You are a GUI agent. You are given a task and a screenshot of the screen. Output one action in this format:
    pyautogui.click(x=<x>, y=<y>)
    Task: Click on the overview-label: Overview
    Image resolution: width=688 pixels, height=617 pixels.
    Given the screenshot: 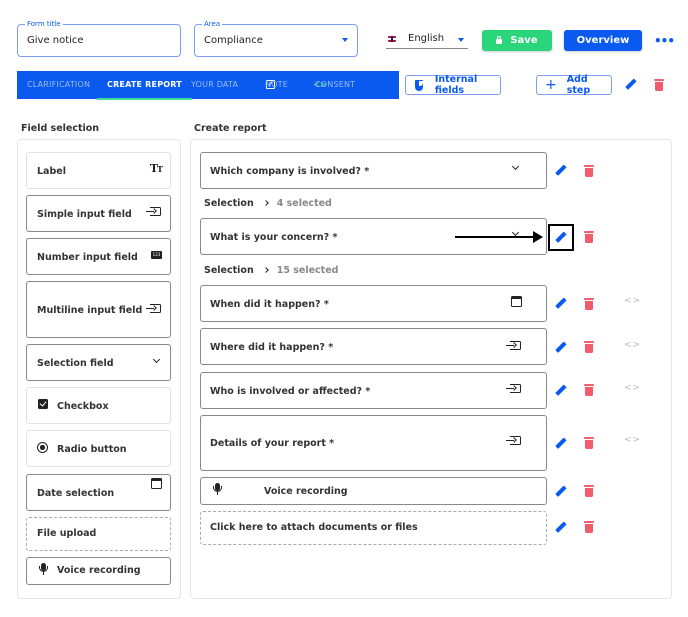 What is the action you would take?
    pyautogui.click(x=603, y=40)
    